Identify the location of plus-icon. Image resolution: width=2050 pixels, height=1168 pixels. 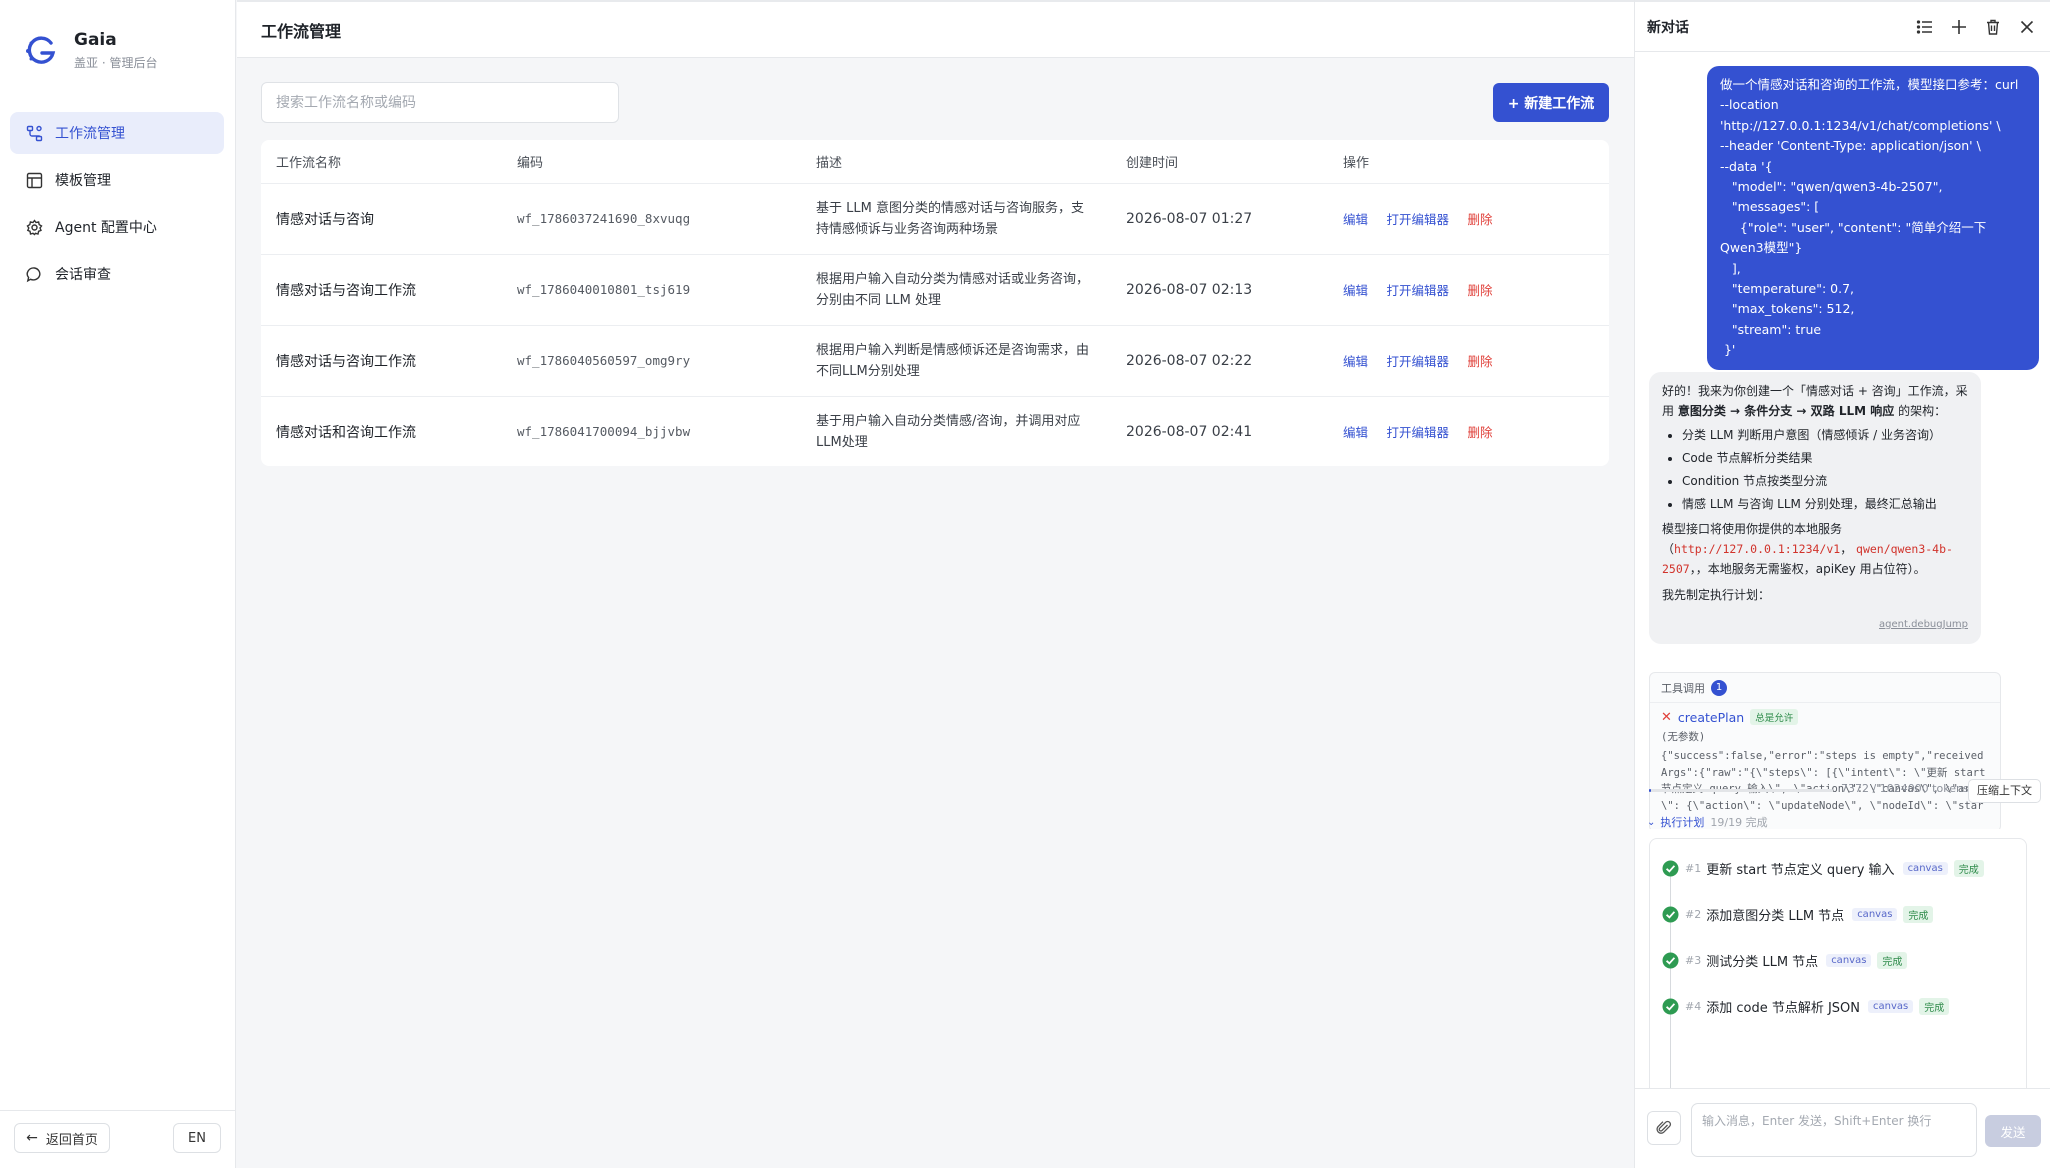
(1959, 27).